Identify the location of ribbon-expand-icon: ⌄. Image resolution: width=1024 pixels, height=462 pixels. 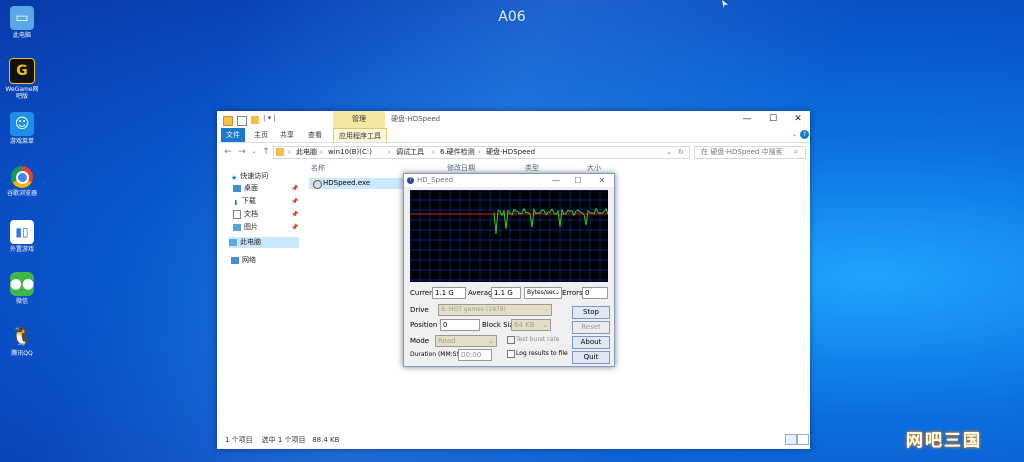
(794, 134).